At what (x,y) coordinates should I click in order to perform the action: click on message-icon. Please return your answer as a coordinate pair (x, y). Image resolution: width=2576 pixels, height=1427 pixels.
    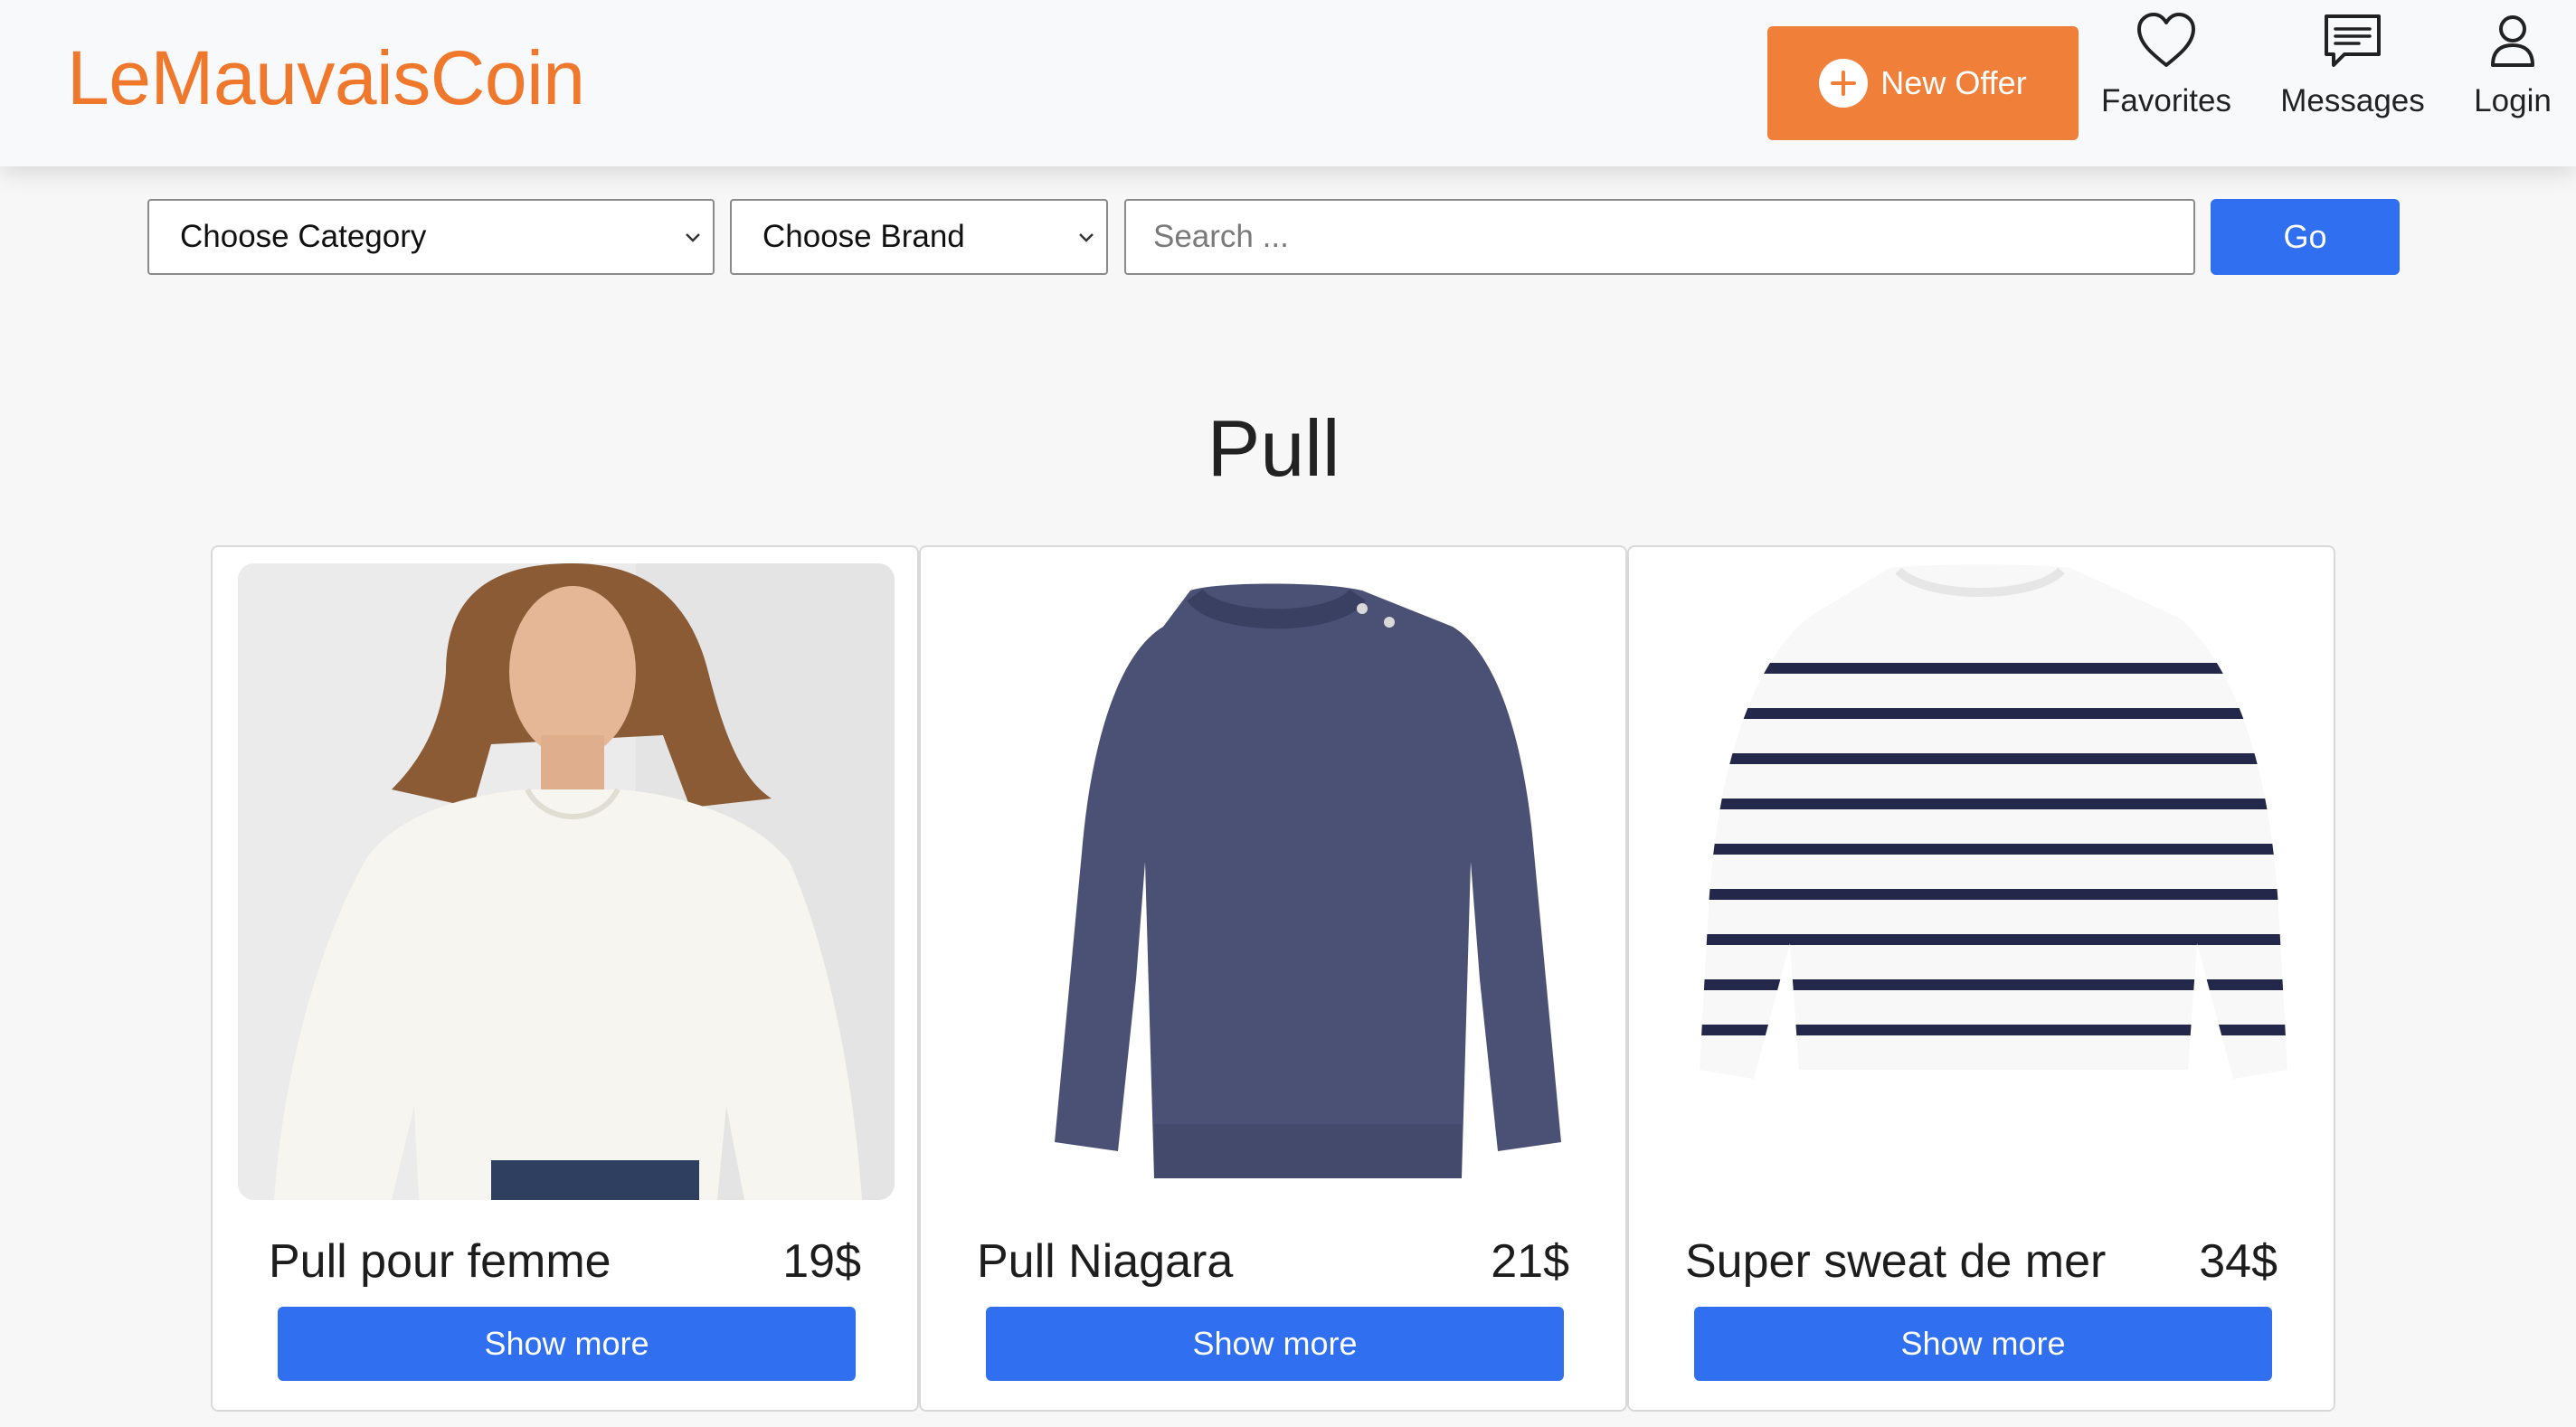
    Looking at the image, I should click on (2353, 41).